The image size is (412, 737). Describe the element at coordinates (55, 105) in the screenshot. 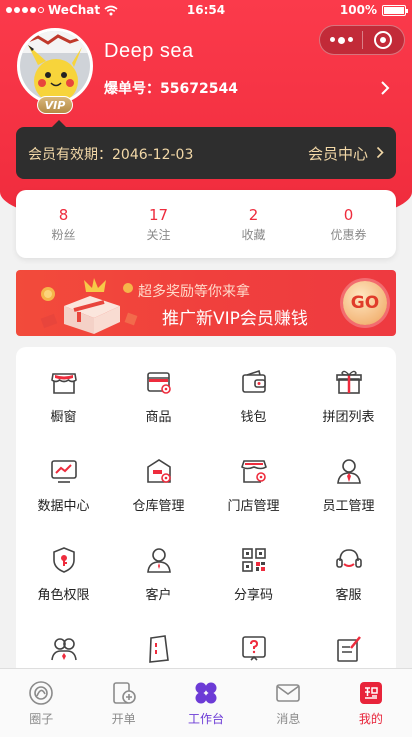

I see `vip-badge: VIP` at that location.